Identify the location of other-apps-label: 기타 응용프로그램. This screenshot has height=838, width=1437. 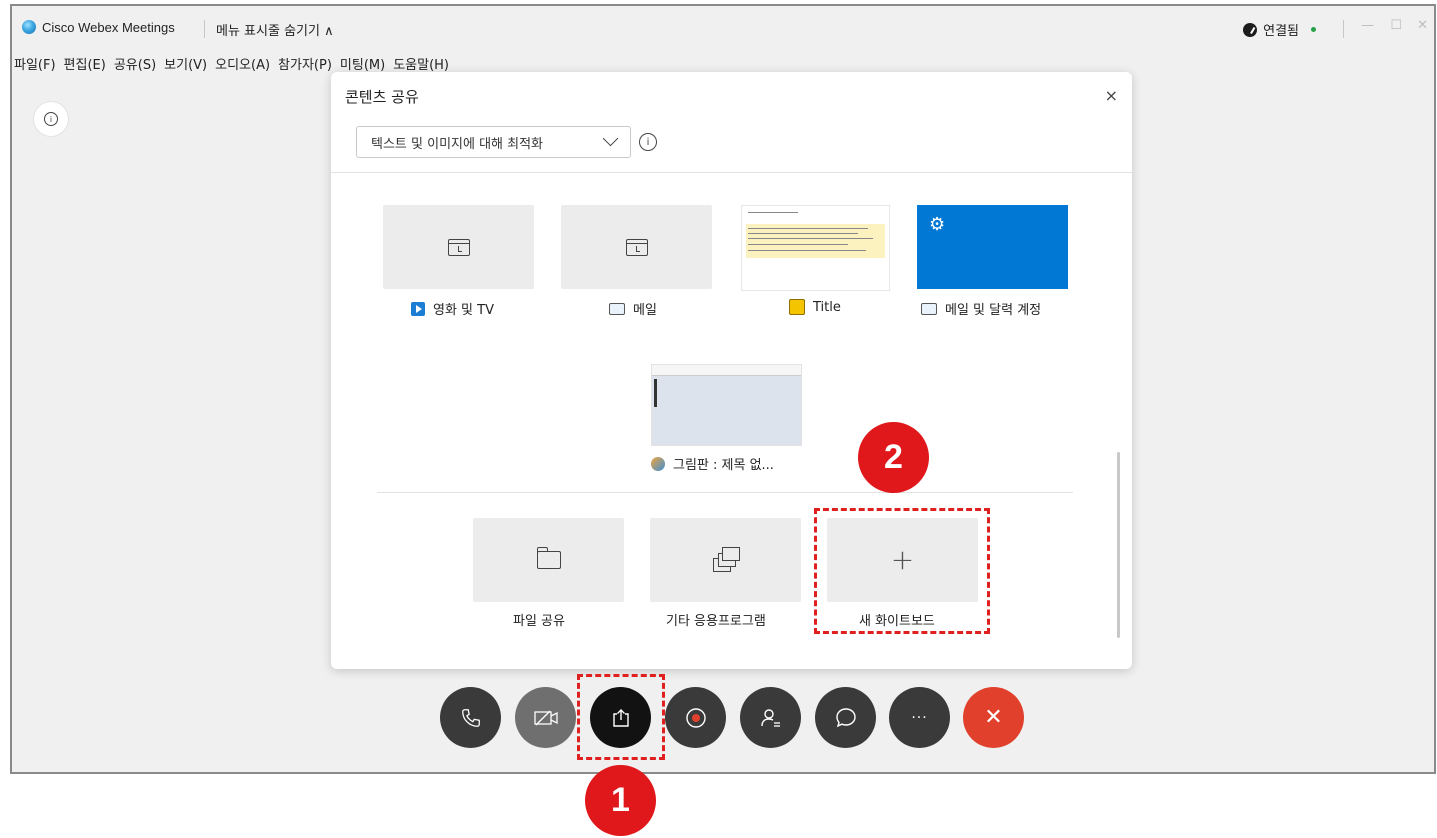
(716, 621).